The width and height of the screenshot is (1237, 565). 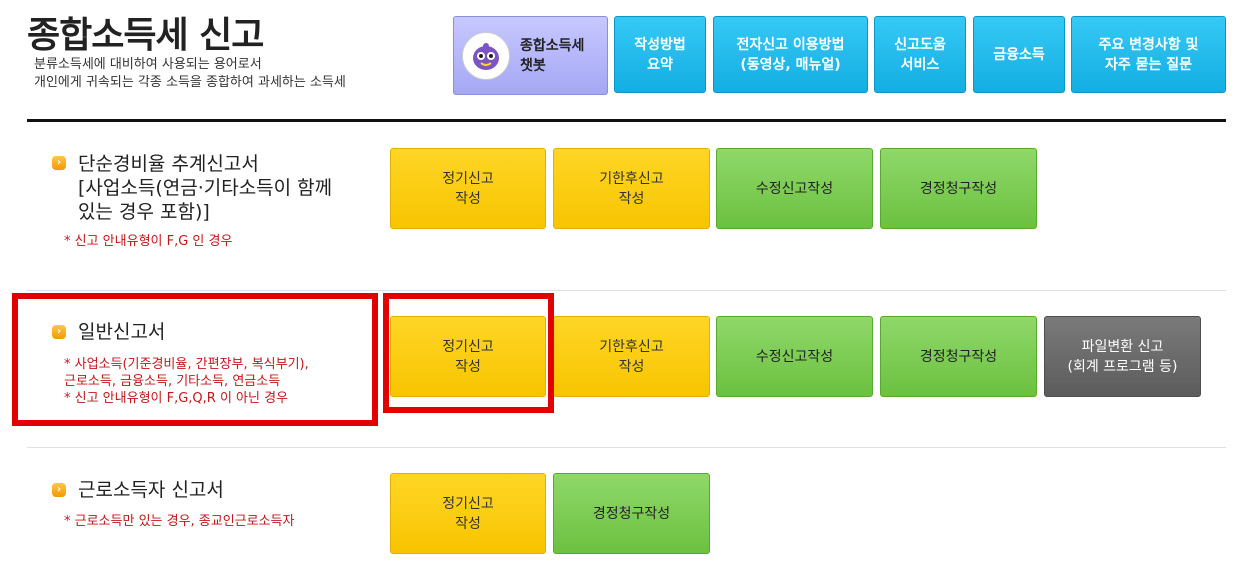 I want to click on section-note-simple: * 신고 안내유형이 F,G 인 경우, so click(x=148, y=241).